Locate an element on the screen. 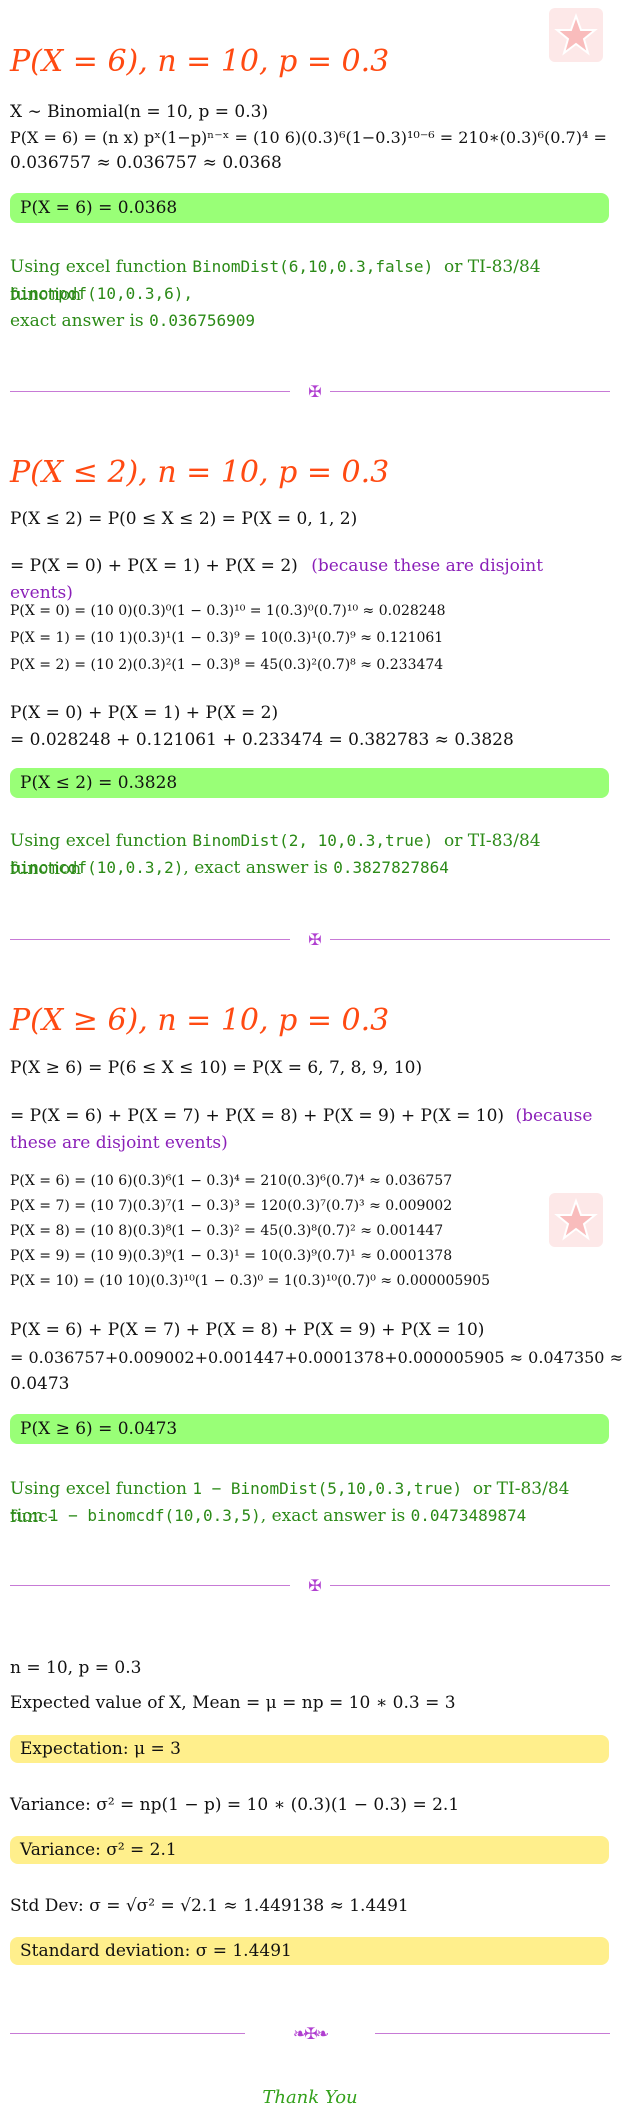 This screenshot has width=626, height=2117. disjoint-note: (because is located at coordinates (554, 1116).